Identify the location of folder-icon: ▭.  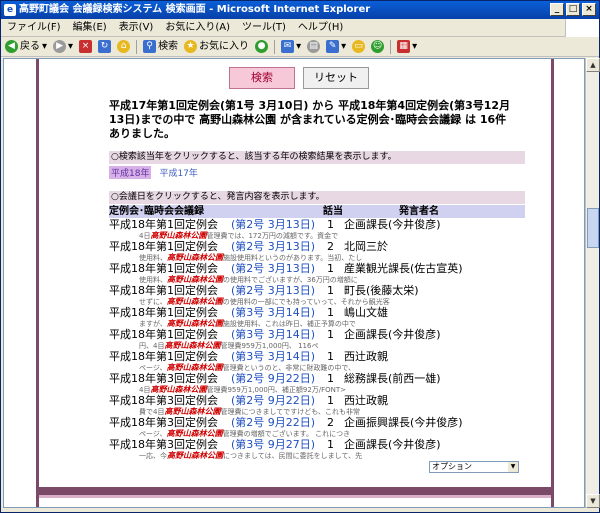
(359, 46).